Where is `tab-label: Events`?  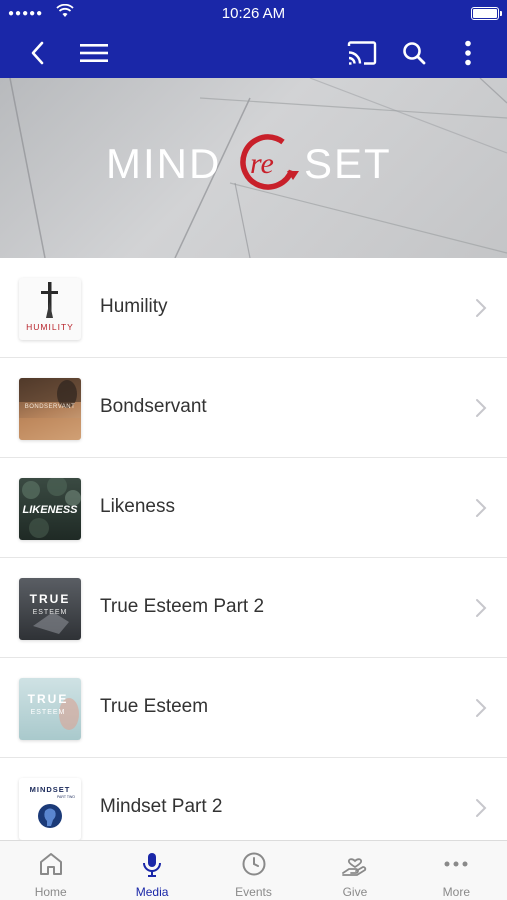 tab-label: Events is located at coordinates (253, 892).